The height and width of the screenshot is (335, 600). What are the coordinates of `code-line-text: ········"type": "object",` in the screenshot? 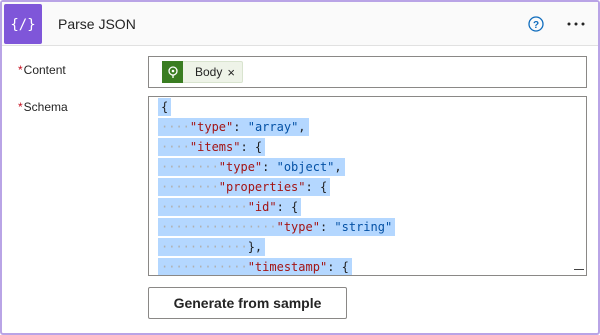 It's located at (251, 167).